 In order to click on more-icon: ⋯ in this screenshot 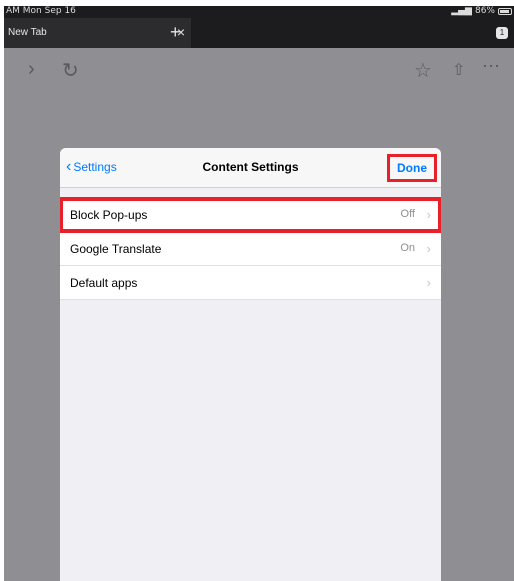, I will do `click(491, 66)`.